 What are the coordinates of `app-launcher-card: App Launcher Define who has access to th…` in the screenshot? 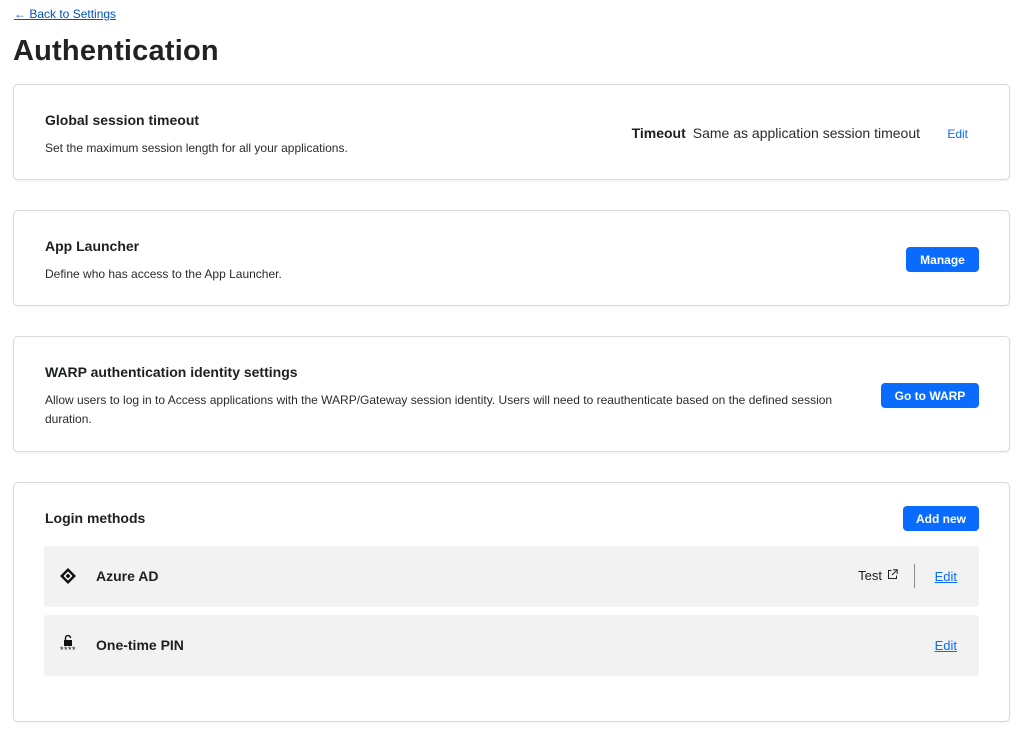 It's located at (511, 258).